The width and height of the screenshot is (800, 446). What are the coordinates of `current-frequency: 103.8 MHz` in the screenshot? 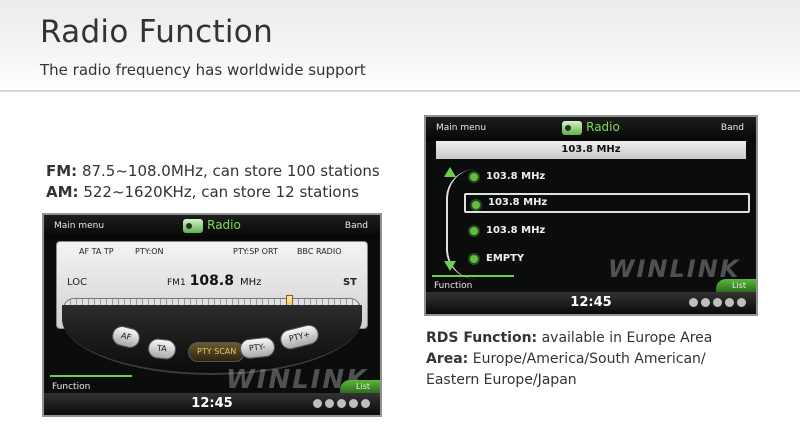 It's located at (591, 150).